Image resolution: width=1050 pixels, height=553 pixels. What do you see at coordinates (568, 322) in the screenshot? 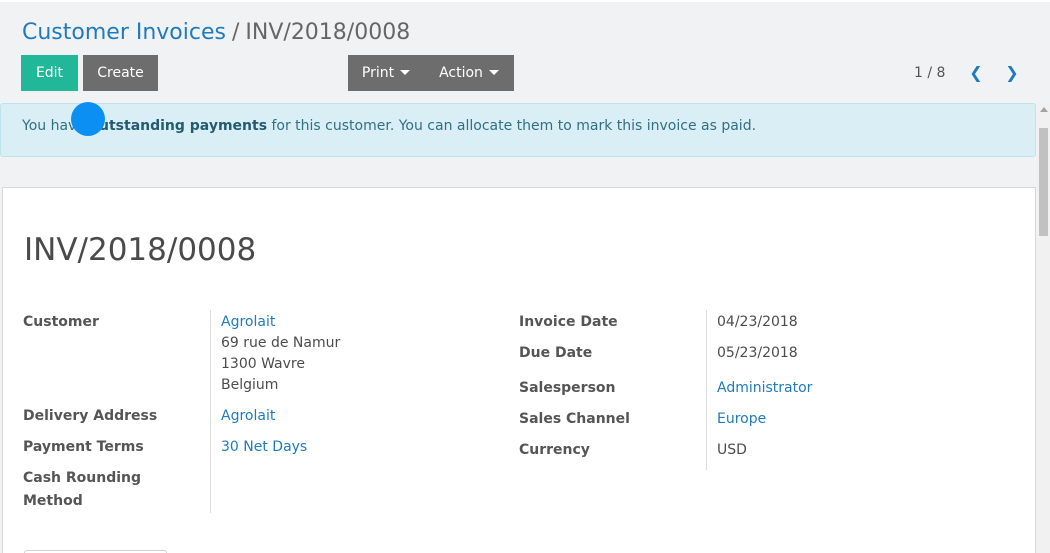
I see `invoice-date-label: Invoice Date` at bounding box center [568, 322].